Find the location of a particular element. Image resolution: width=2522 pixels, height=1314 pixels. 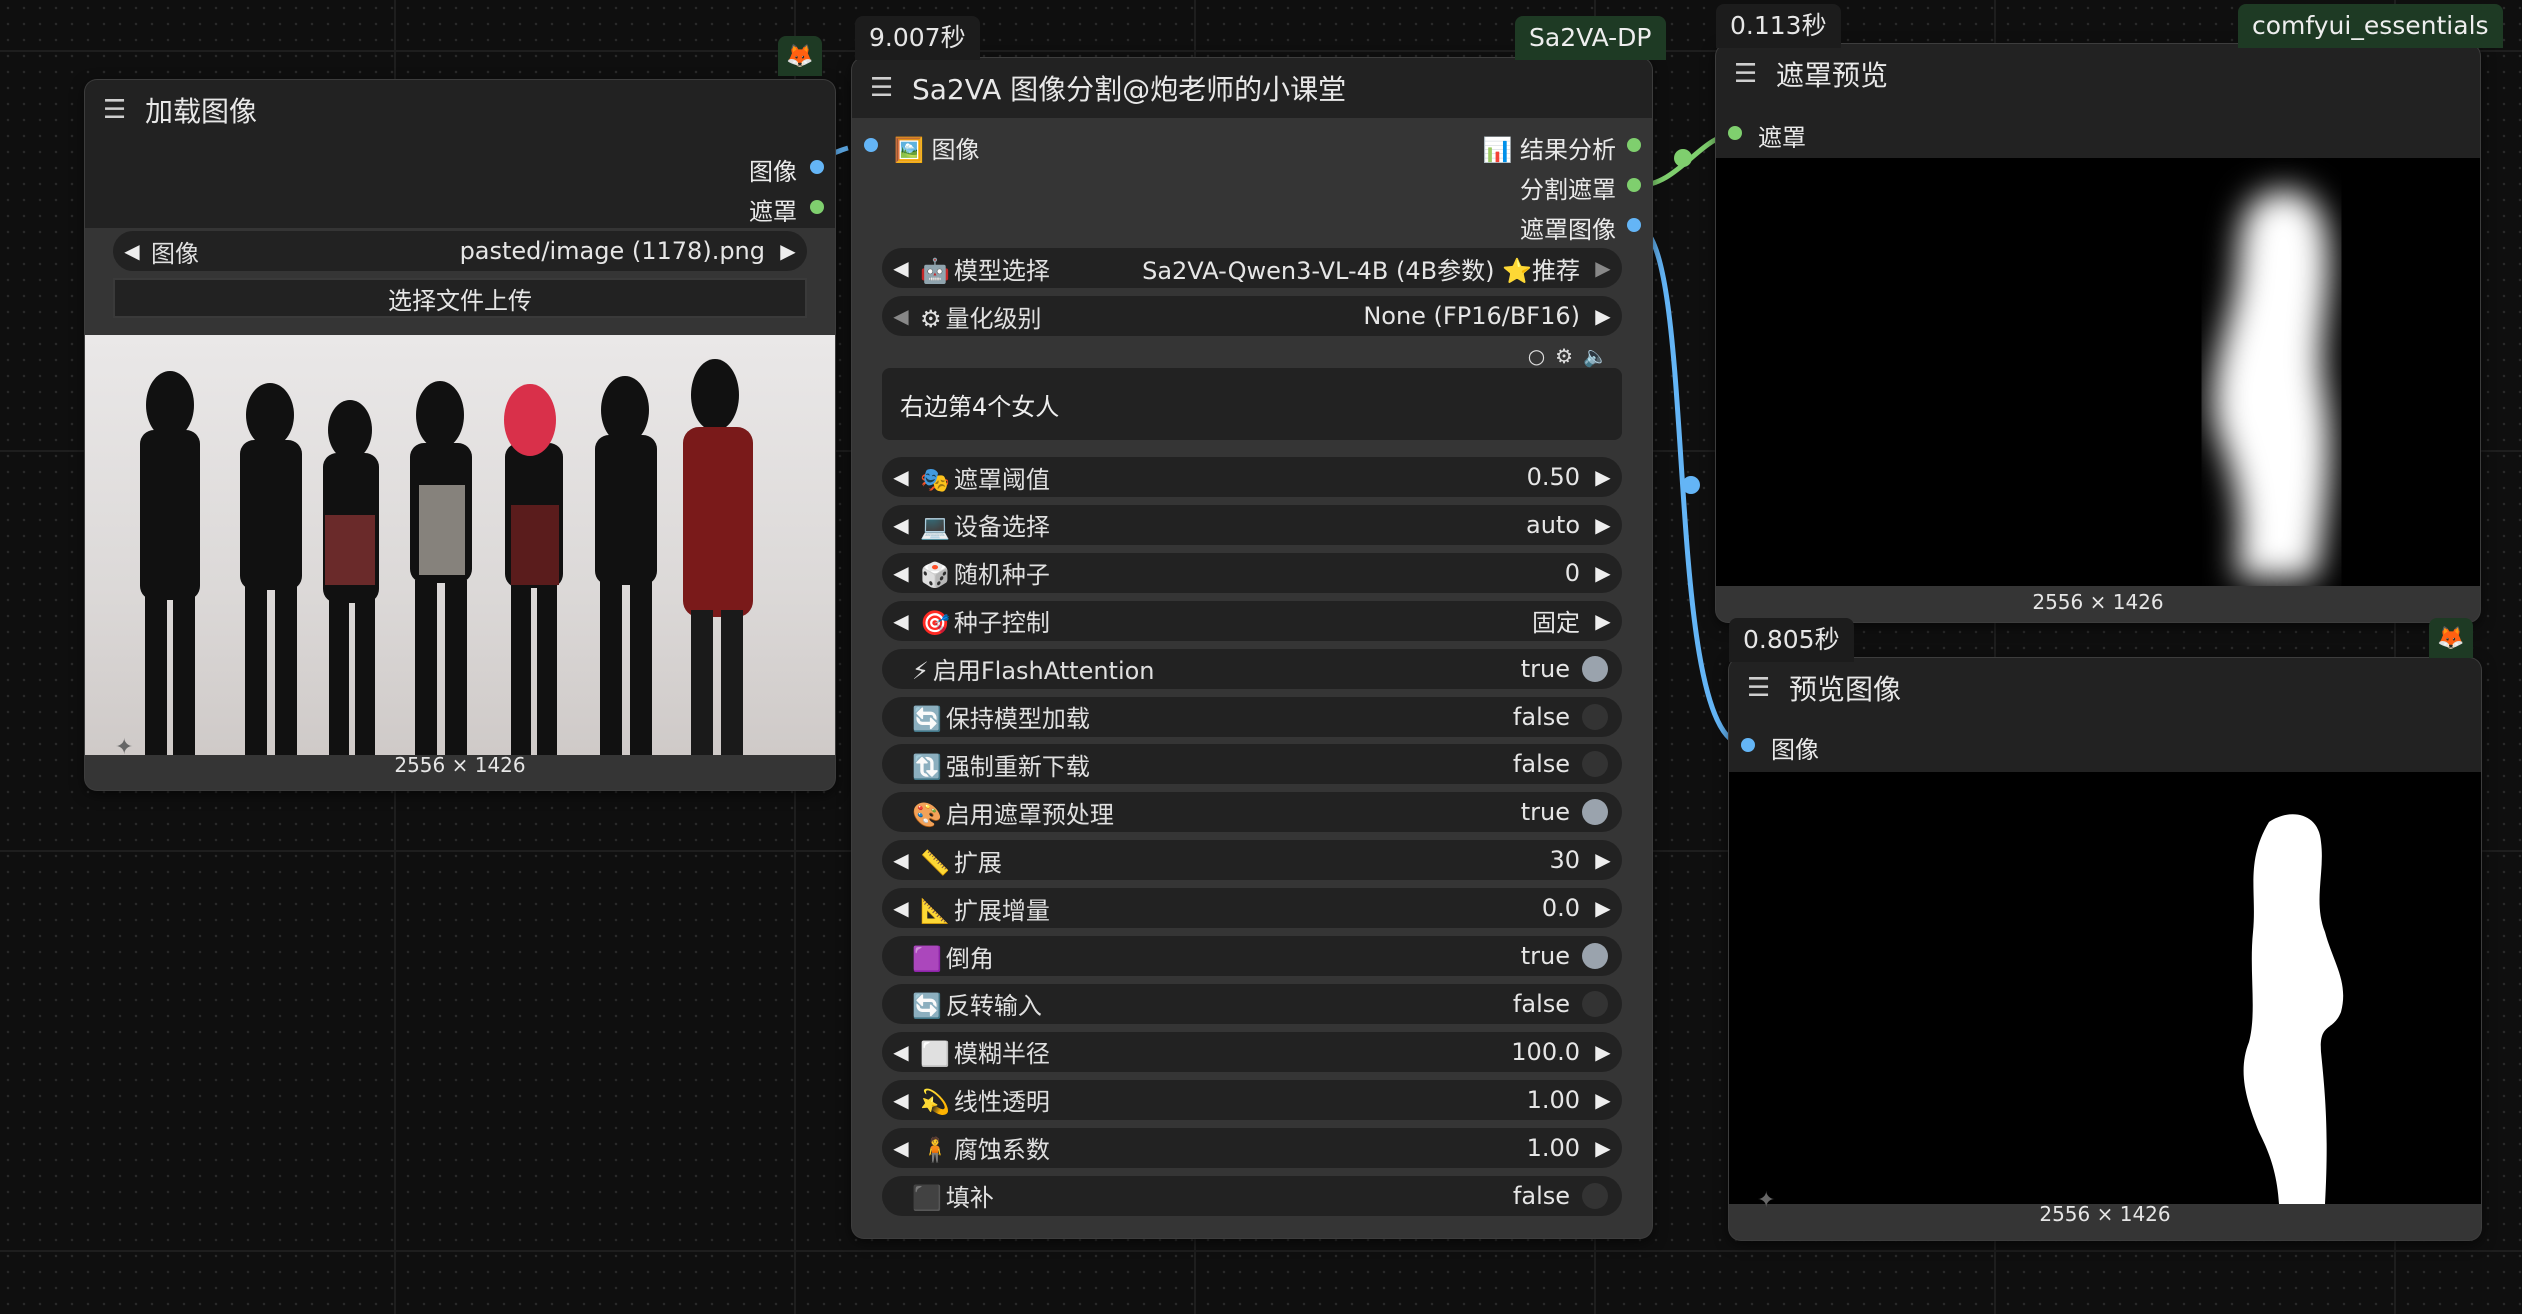

param-icon: 🎯 is located at coordinates (935, 623).